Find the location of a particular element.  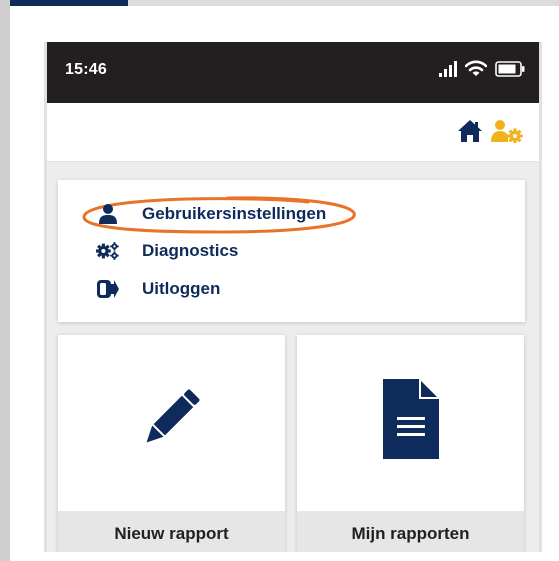

menu-item-diagnostics: Diagnostics is located at coordinates (167, 251).